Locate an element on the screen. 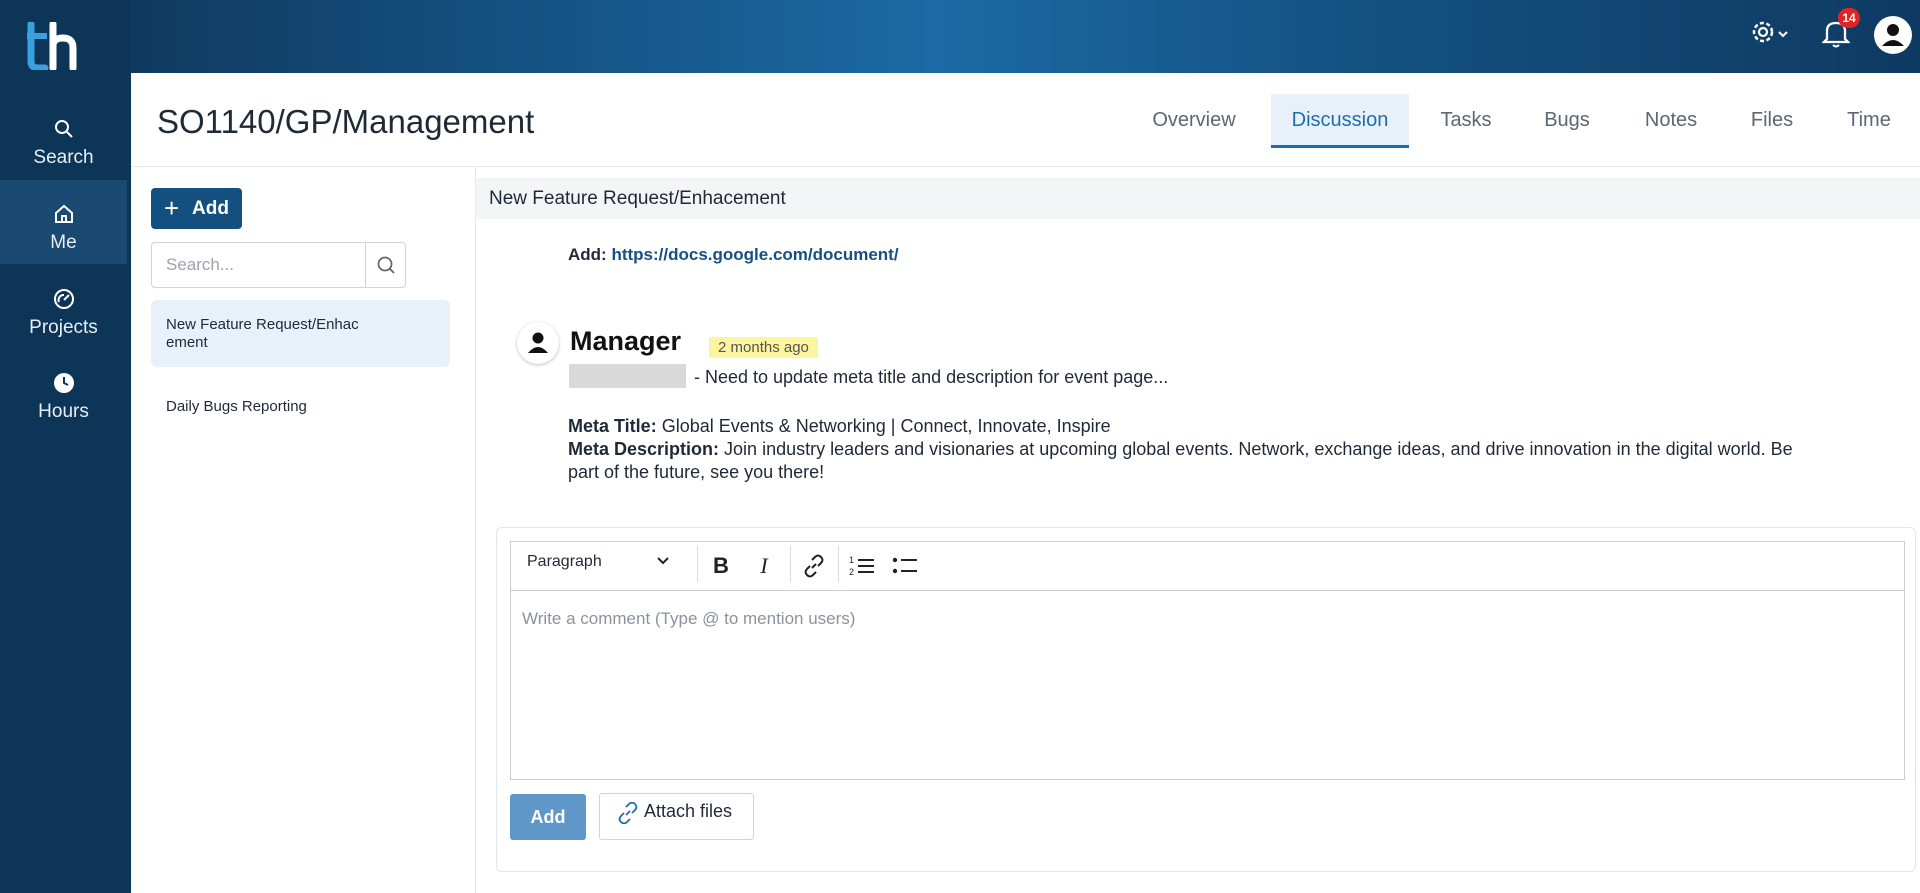  nav-label-search: Search is located at coordinates (63, 157).